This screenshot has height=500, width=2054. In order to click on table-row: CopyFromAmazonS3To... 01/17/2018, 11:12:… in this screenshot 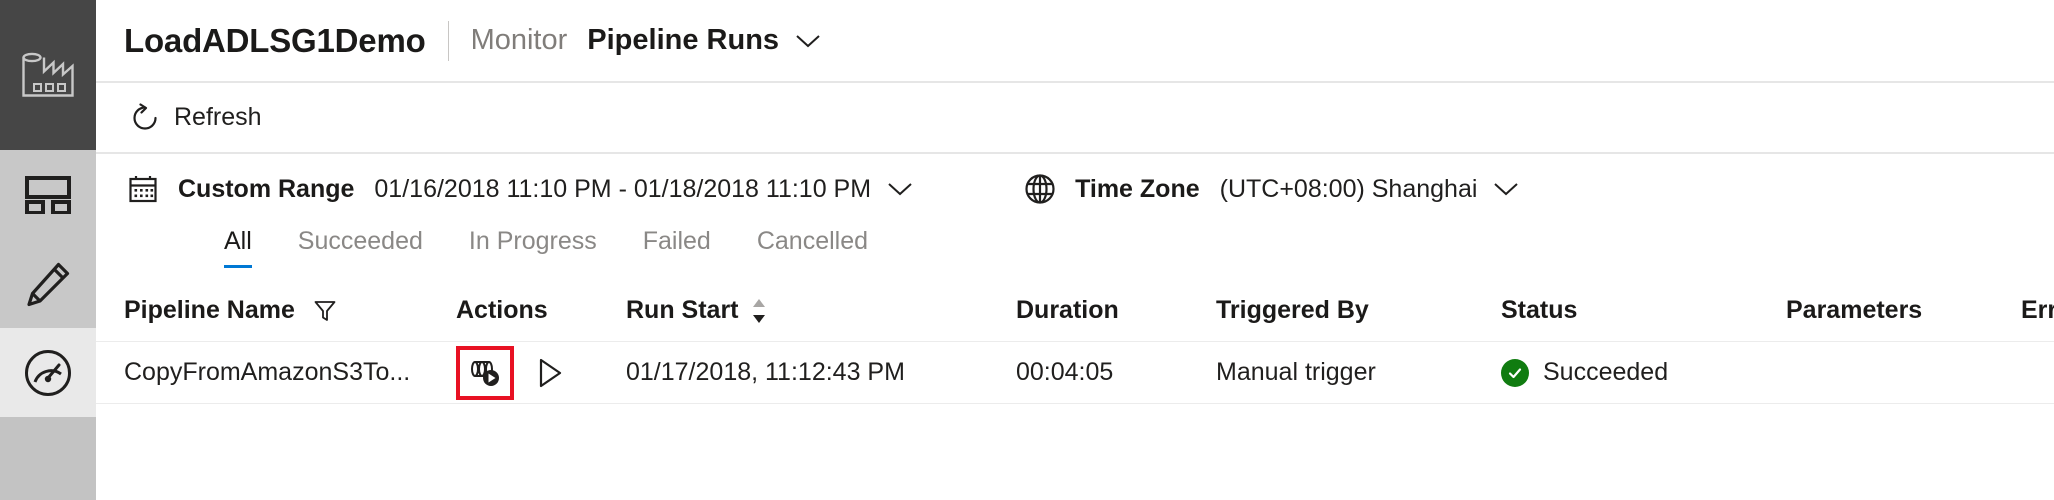, I will do `click(1075, 373)`.